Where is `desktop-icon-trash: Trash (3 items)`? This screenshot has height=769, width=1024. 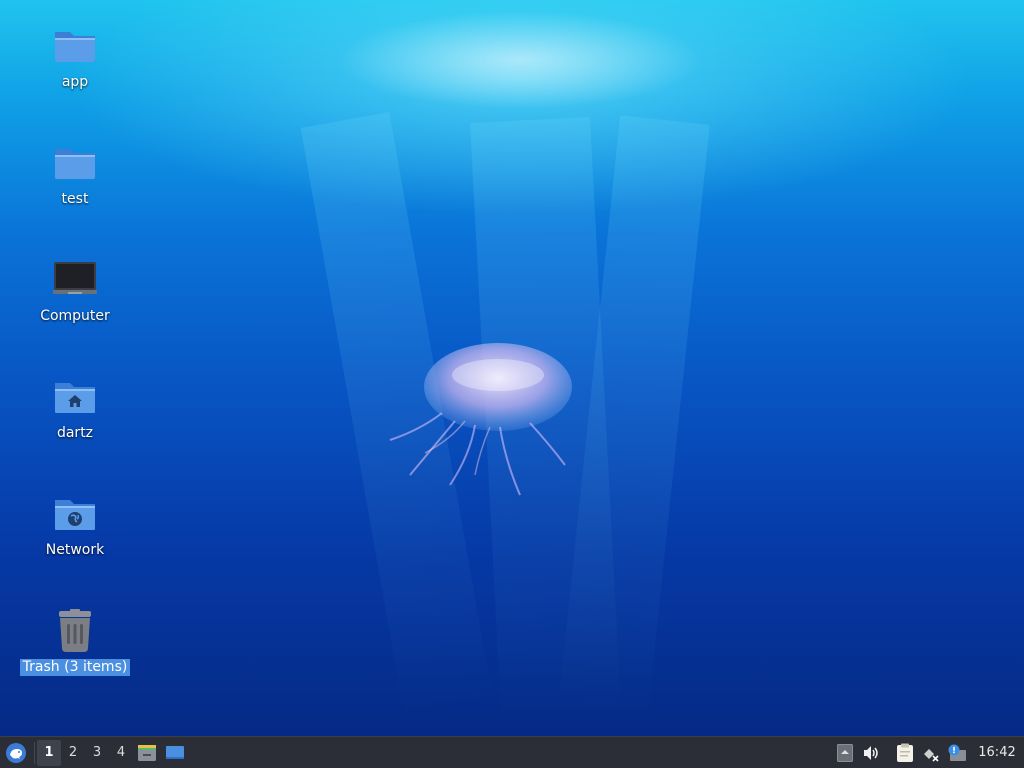
desktop-icon-trash: Trash (3 items) is located at coordinates (75, 650).